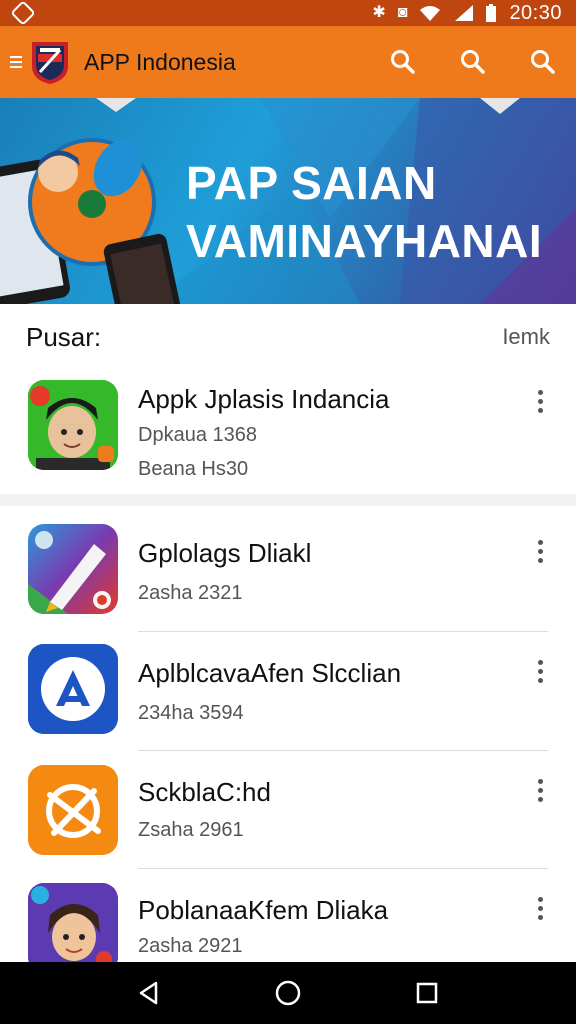 This screenshot has height=1024, width=576. What do you see at coordinates (50, 63) in the screenshot?
I see `app-logo` at bounding box center [50, 63].